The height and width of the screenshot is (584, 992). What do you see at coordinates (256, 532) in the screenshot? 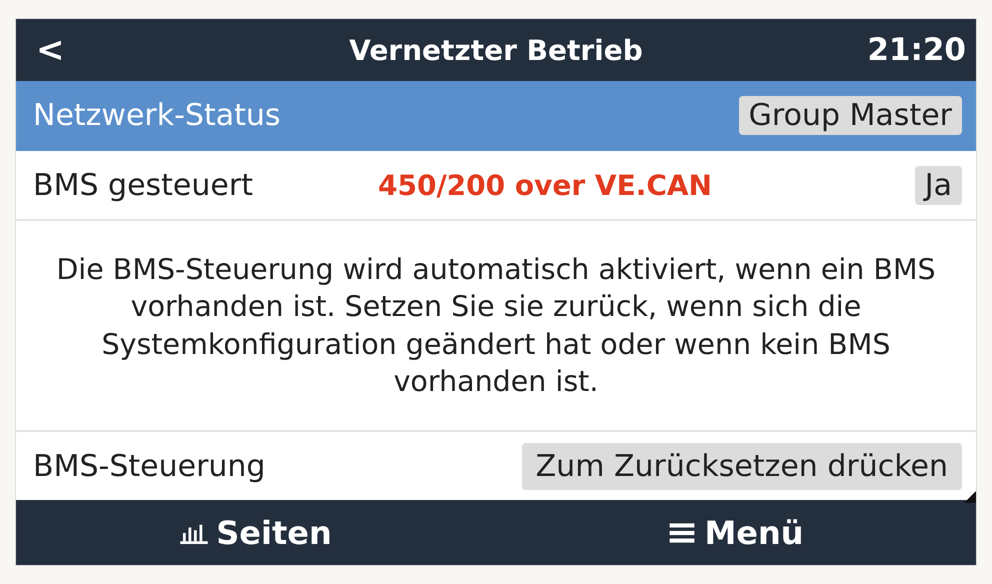
I see `pages-button: Seiten` at bounding box center [256, 532].